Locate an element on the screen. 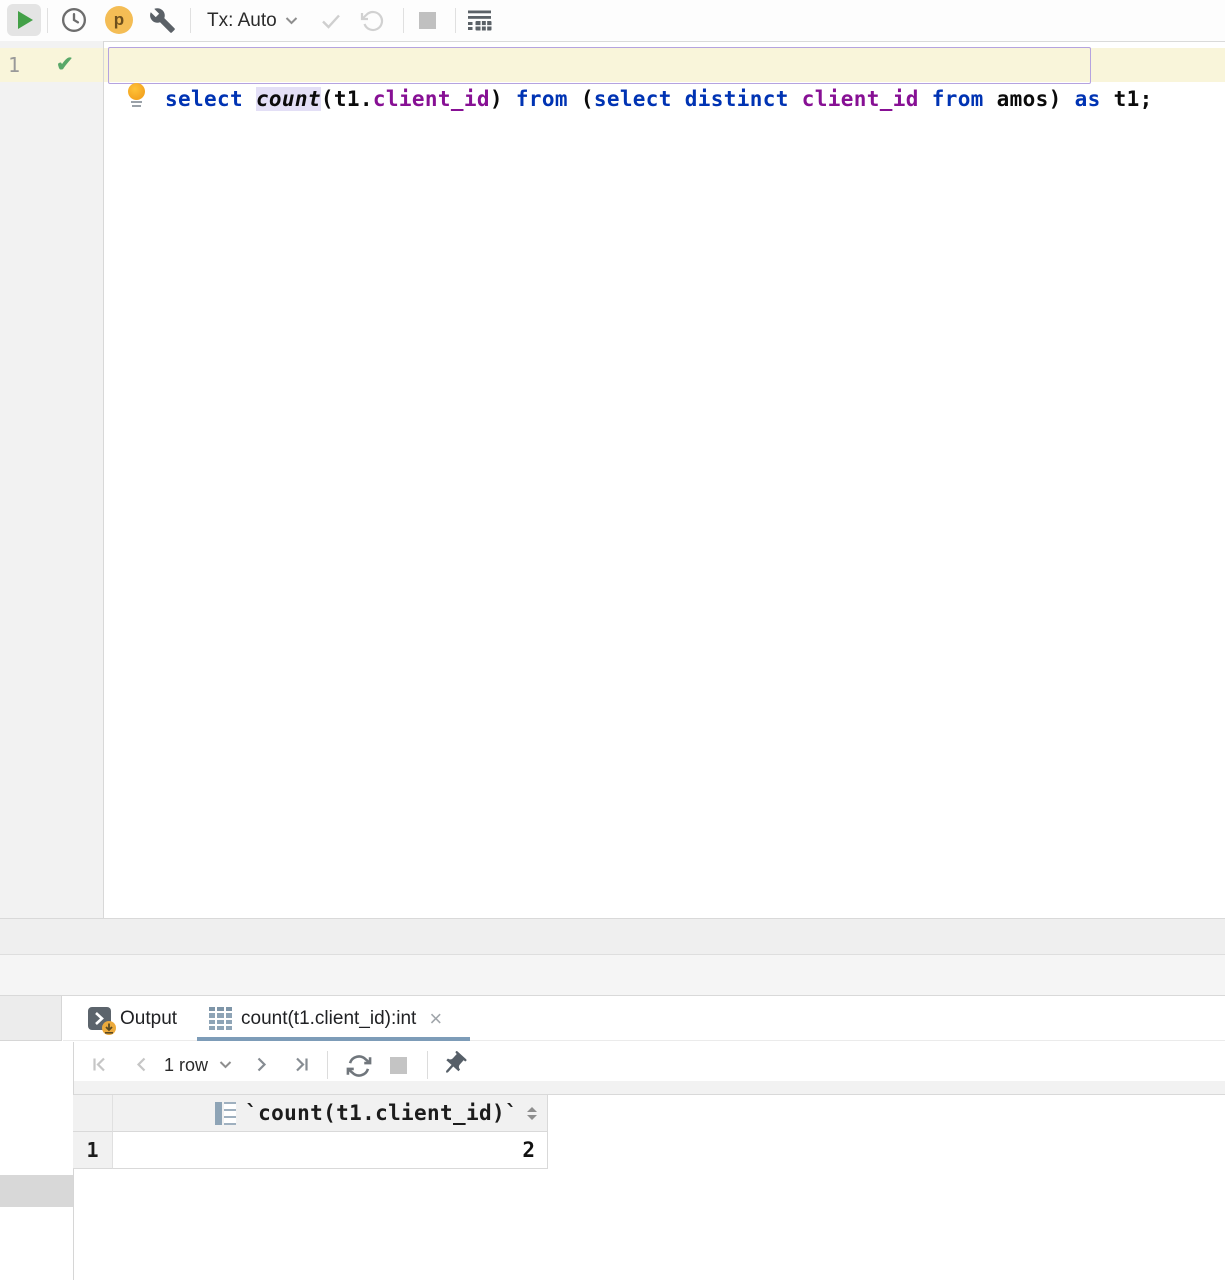 This screenshot has width=1225, height=1280. line-number: 1 is located at coordinates (14, 65).